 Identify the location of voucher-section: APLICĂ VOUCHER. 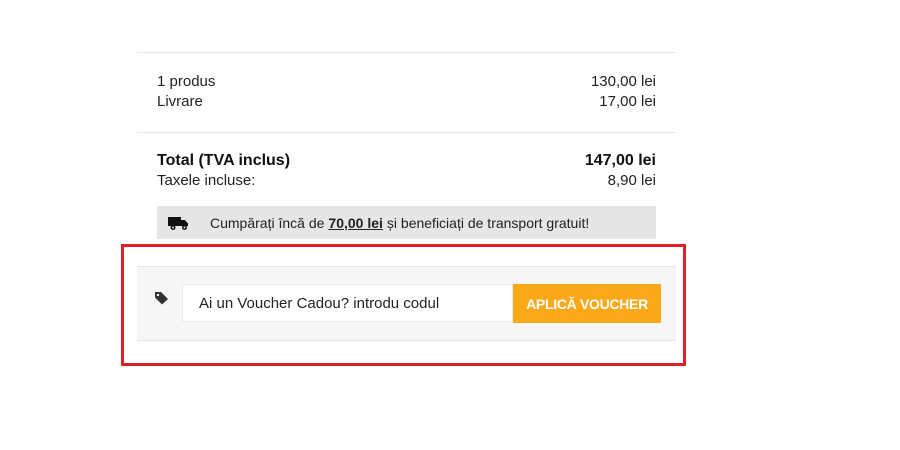
(406, 303).